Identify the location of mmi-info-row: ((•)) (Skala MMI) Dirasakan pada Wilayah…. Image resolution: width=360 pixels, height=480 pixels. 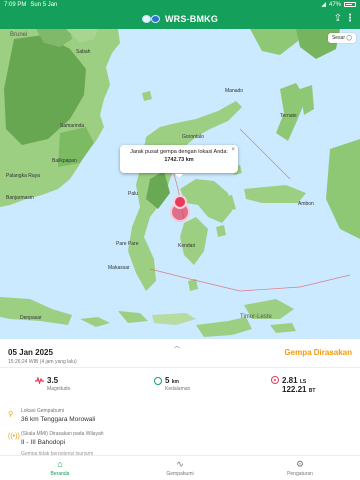
(178, 440).